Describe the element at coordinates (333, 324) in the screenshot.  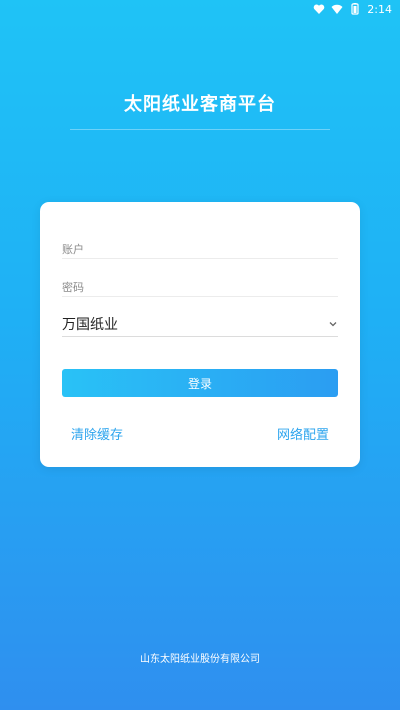
I see `chevron-down-icon` at that location.